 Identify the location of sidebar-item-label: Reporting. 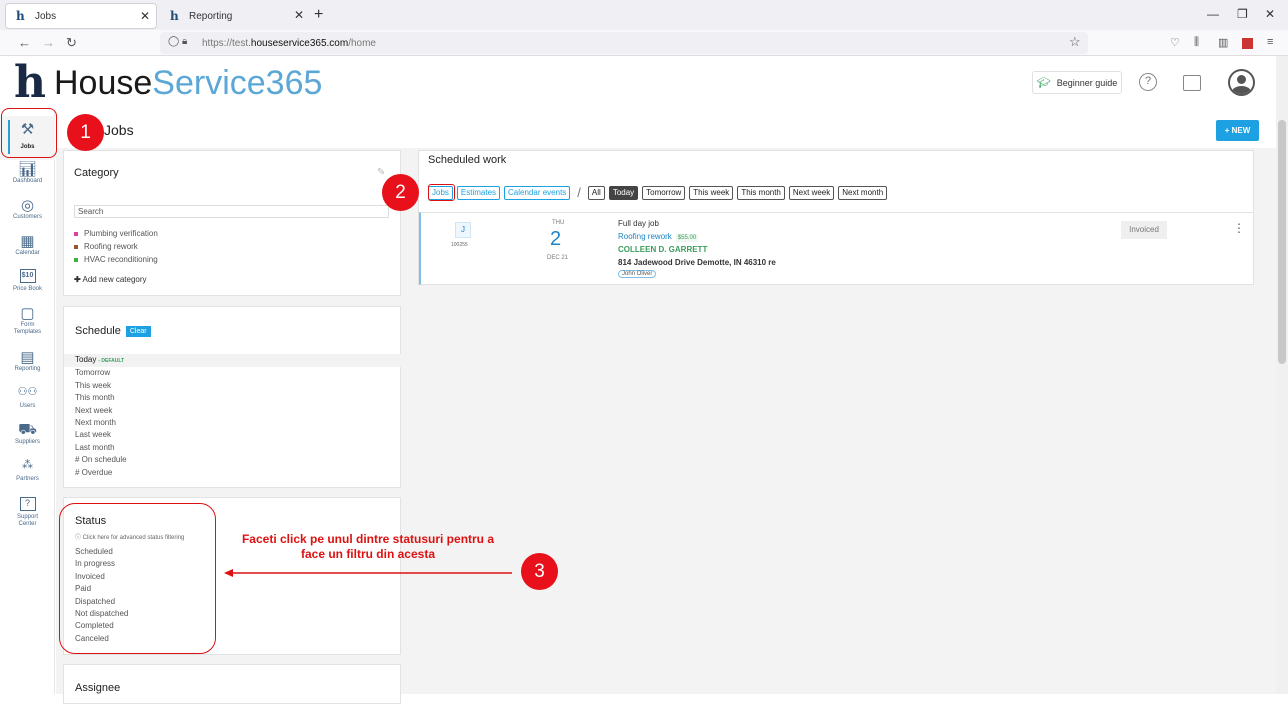
(27, 369).